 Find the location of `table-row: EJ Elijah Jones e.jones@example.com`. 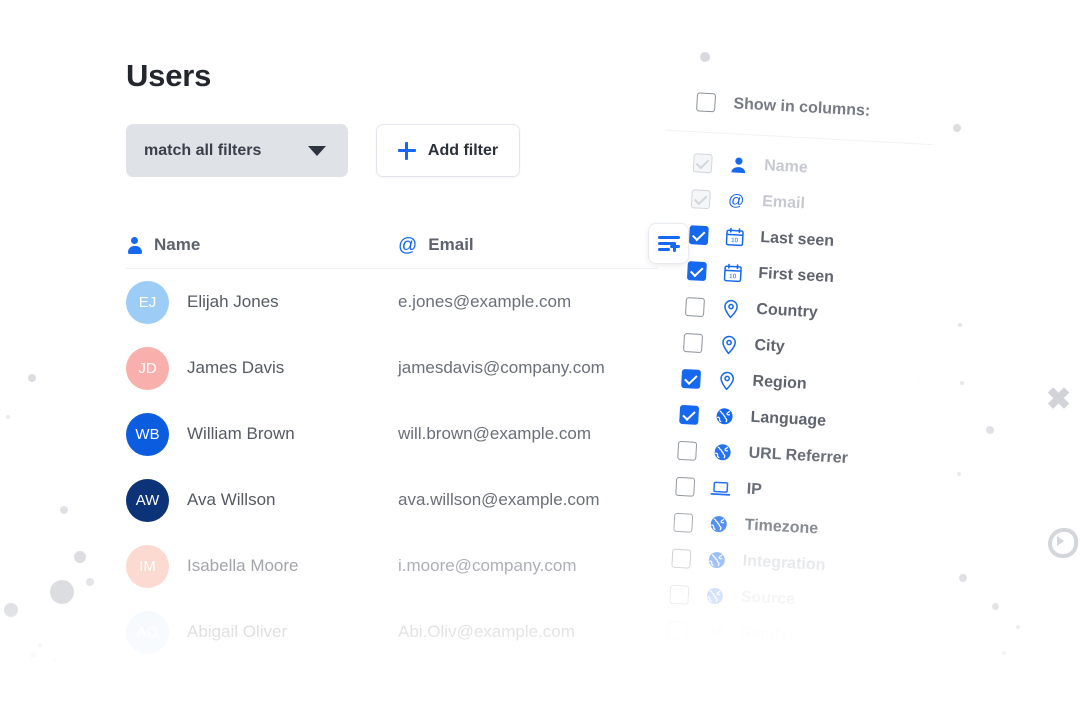

table-row: EJ Elijah Jones e.jones@example.com is located at coordinates (406, 302).